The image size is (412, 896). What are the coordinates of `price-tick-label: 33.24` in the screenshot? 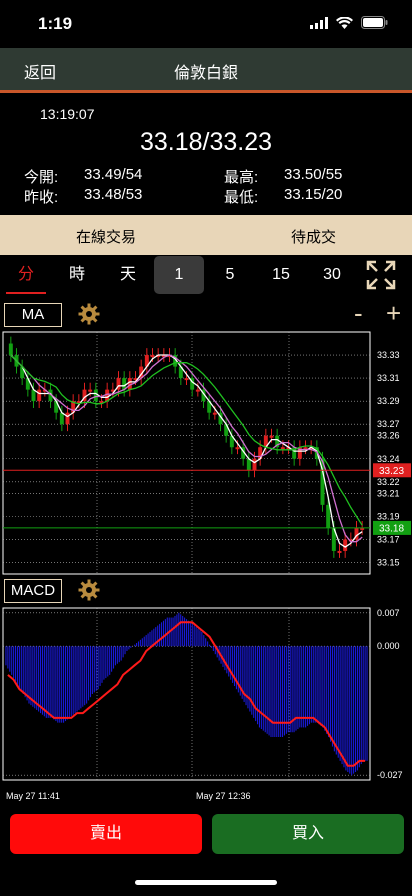 It's located at (388, 459).